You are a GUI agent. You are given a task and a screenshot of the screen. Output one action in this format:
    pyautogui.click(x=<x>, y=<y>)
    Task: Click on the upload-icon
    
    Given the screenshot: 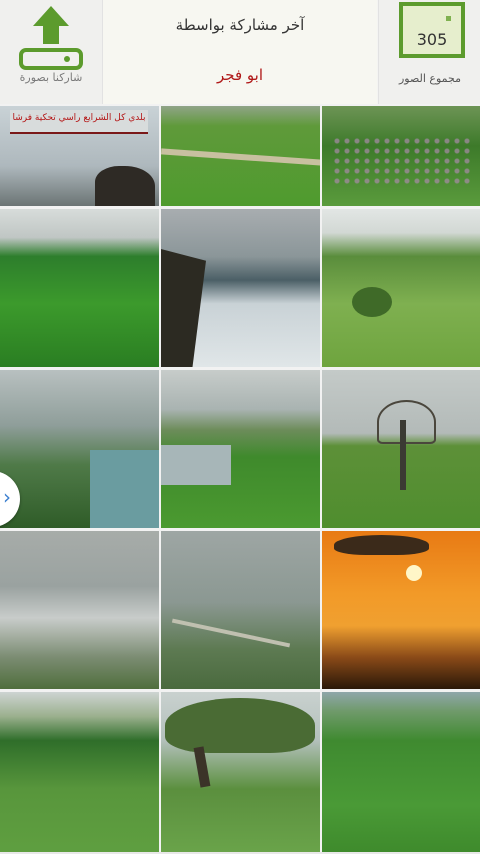 What is the action you would take?
    pyautogui.click(x=51, y=38)
    